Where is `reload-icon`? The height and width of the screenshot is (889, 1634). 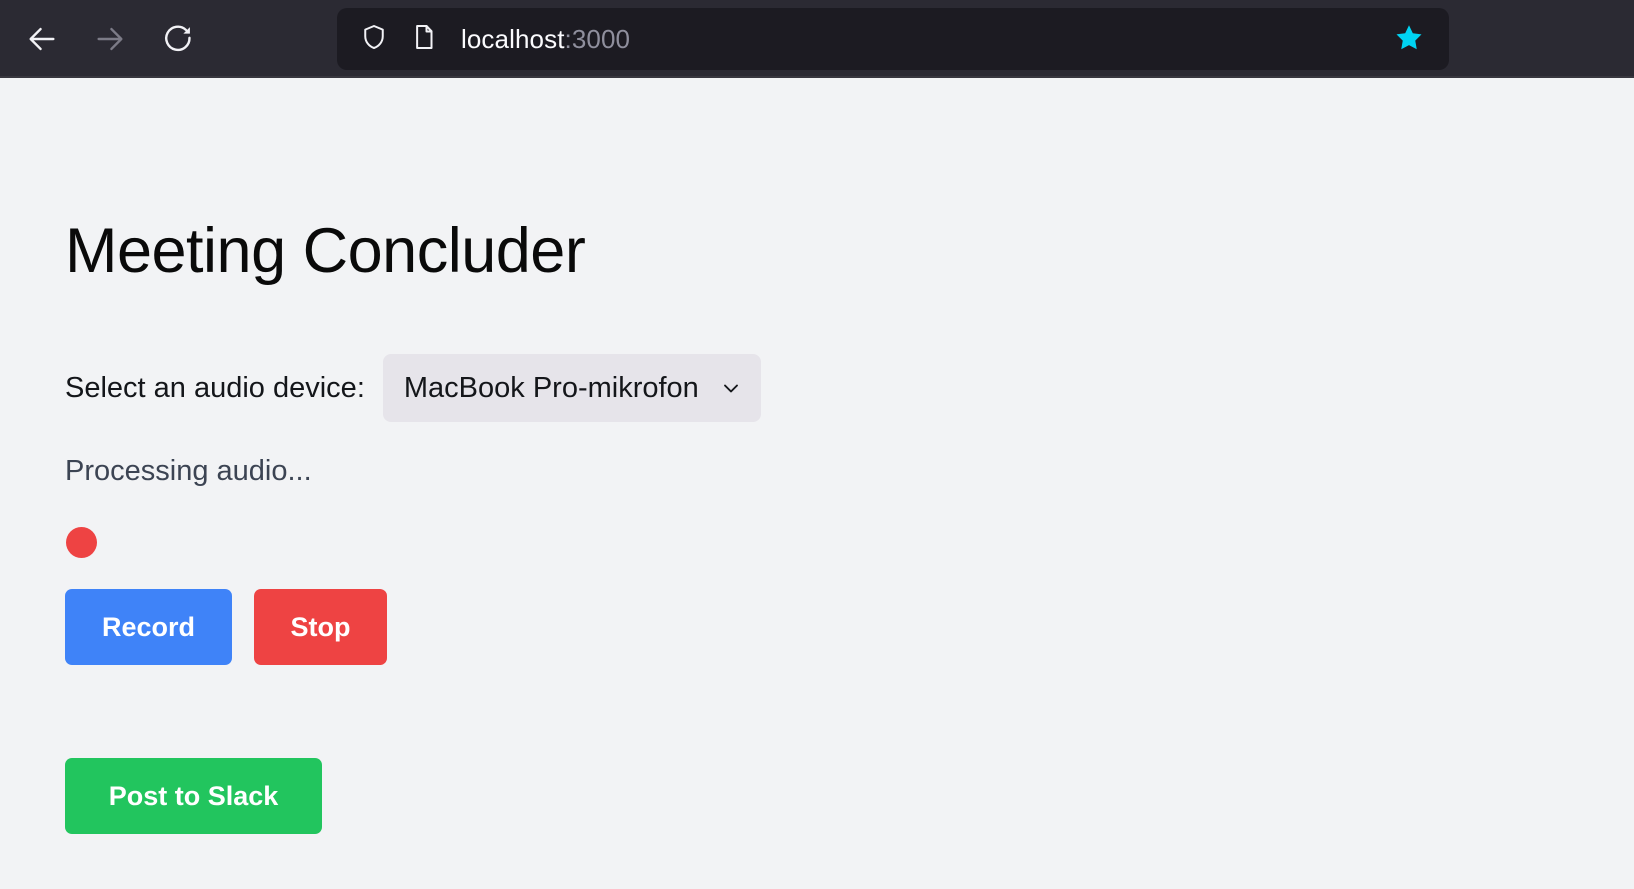 reload-icon is located at coordinates (178, 39).